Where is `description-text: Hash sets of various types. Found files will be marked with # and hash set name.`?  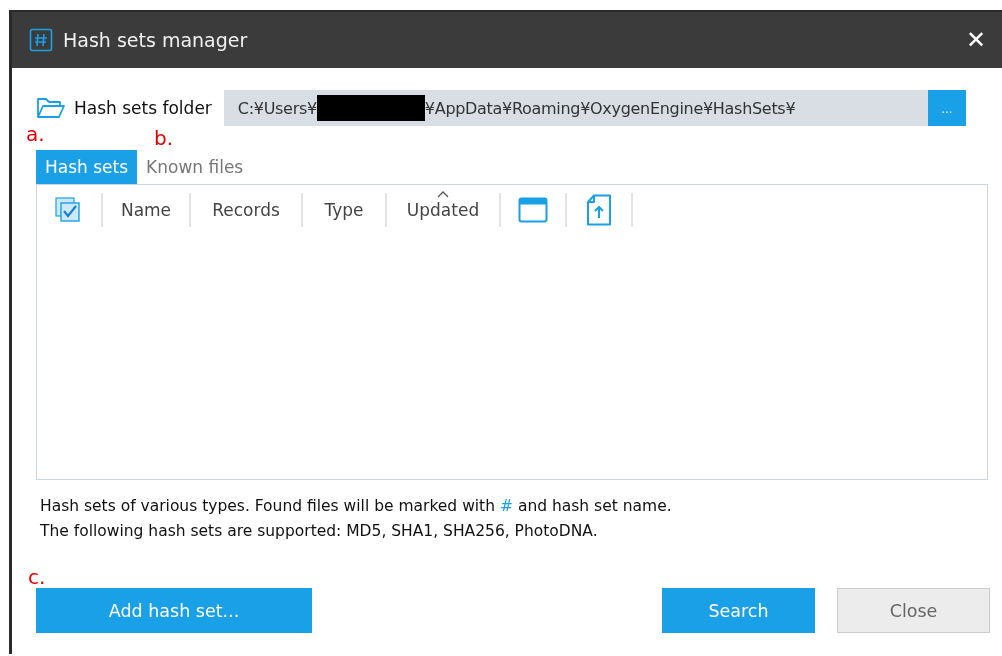
description-text: Hash sets of various types. Found files will be marked with # and hash set name. is located at coordinates (356, 506).